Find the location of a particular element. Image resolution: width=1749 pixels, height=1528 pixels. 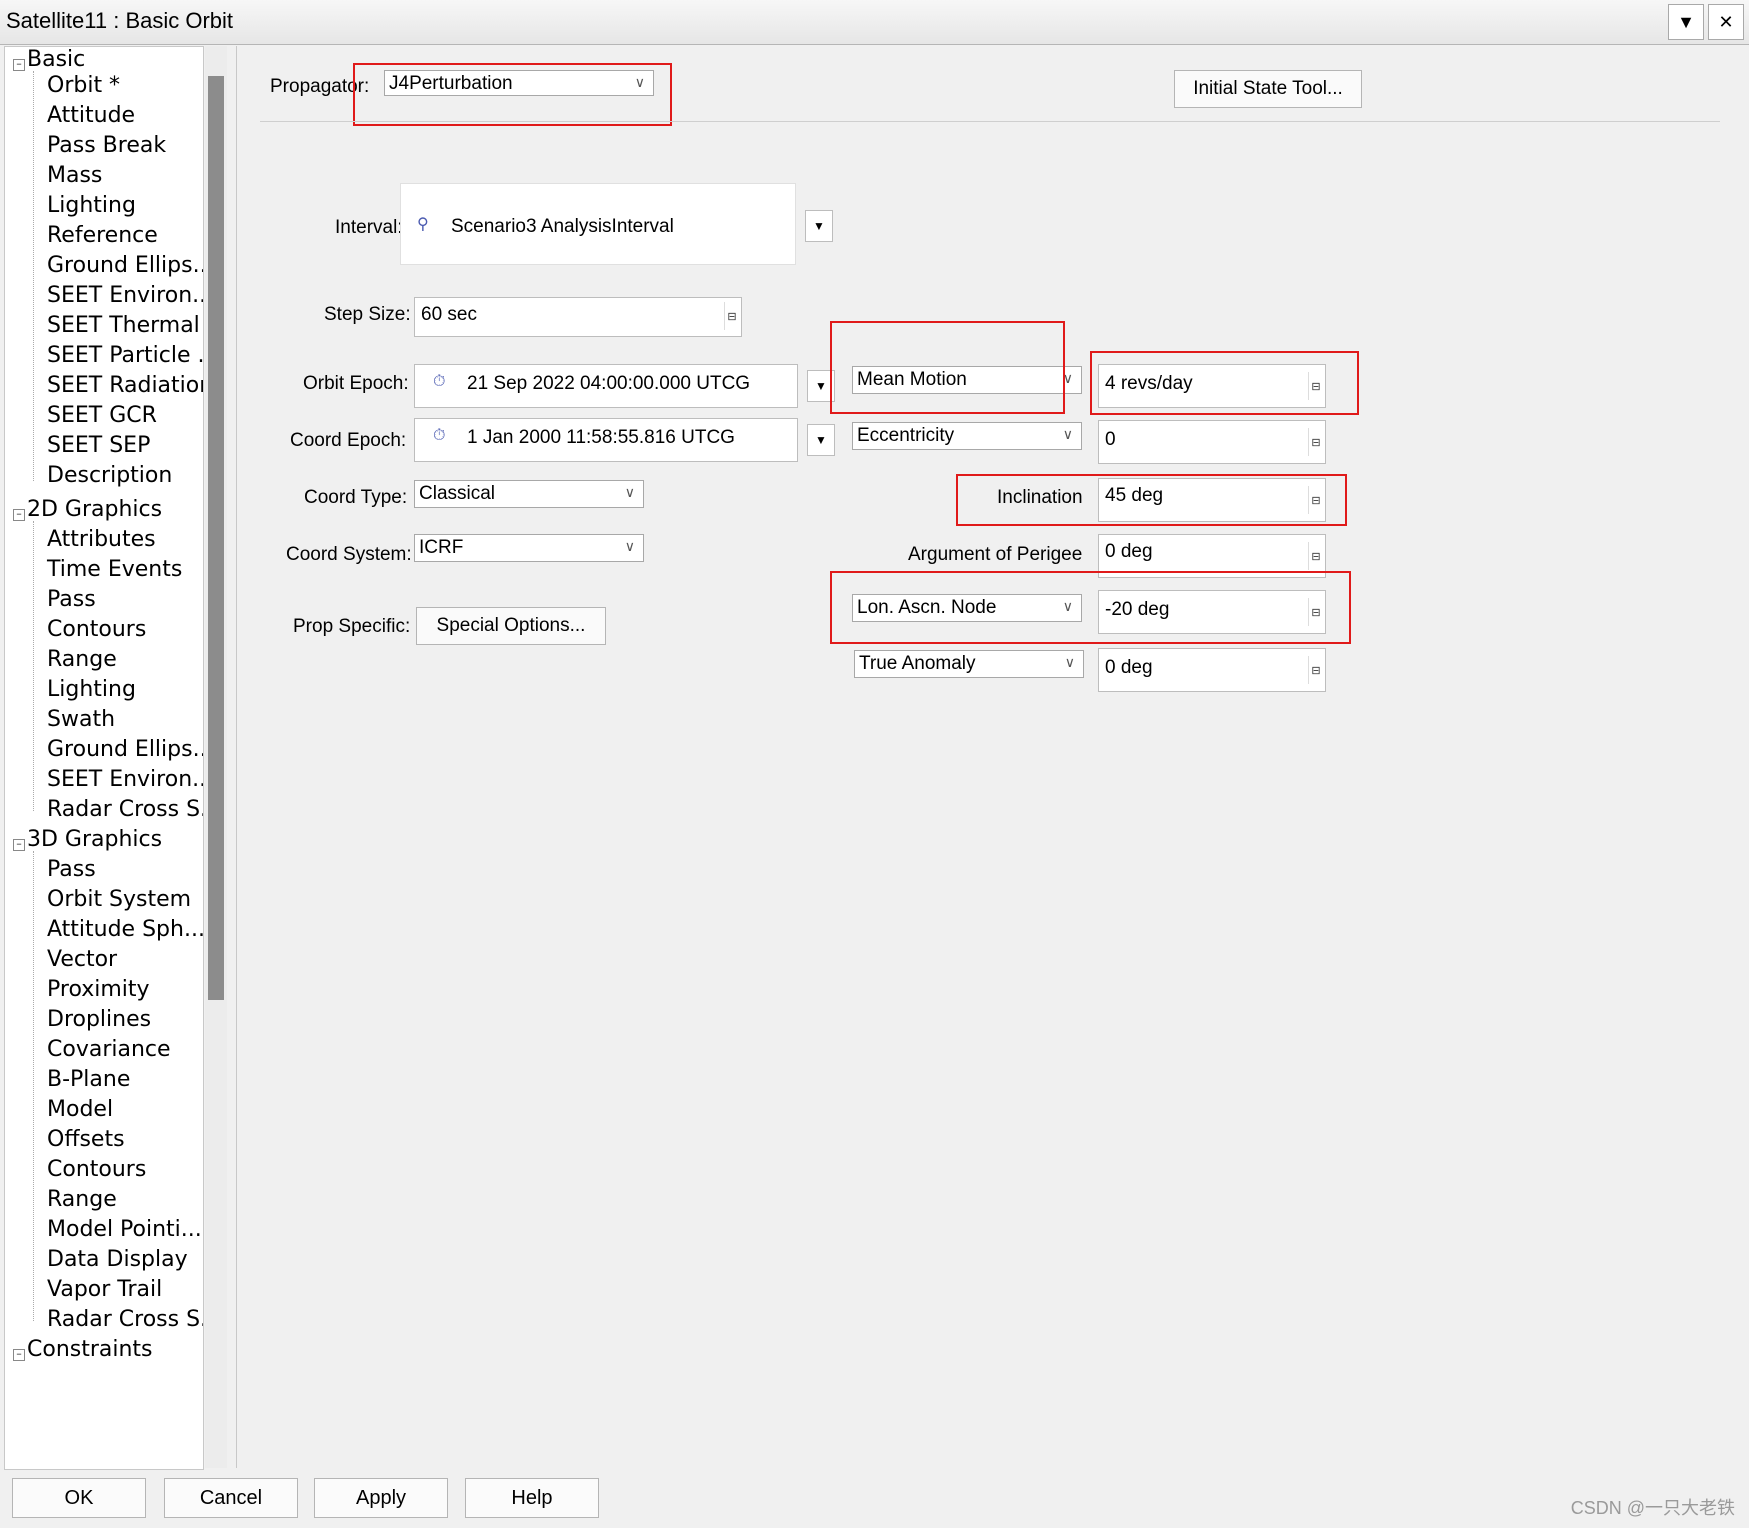

tree-item-attributes: Attributes is located at coordinates (101, 539).